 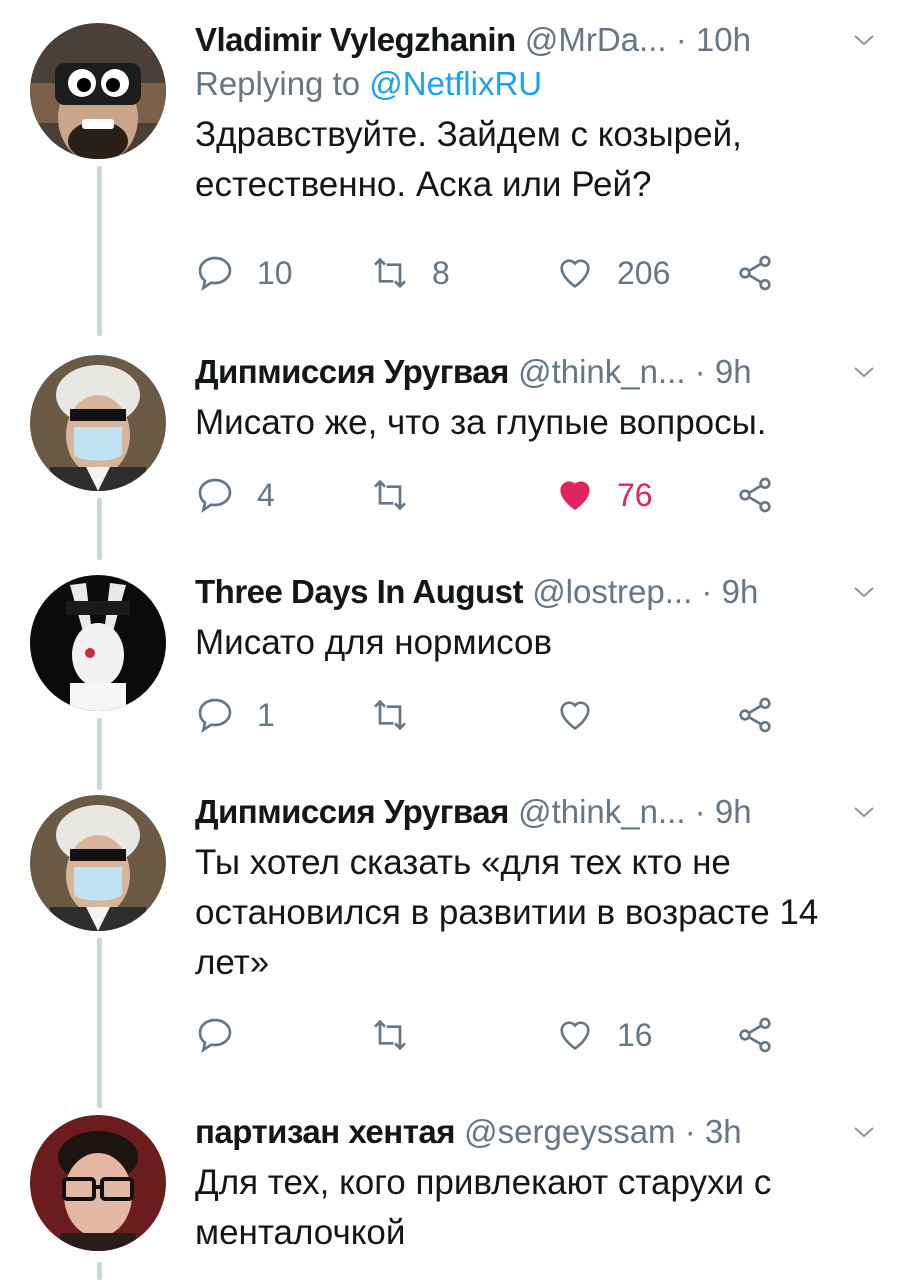 I want to click on tweet-header: Vladimir Vylegzhanin @MrDa... · 10h, so click(x=555, y=40).